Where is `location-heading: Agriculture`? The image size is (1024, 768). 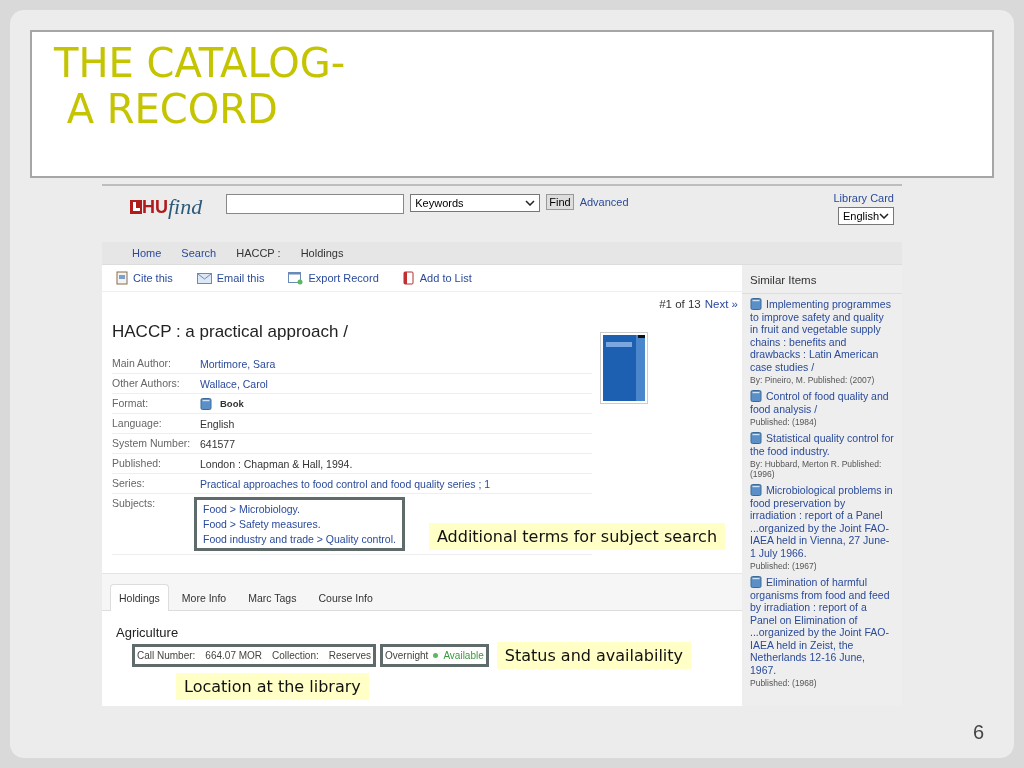 location-heading: Agriculture is located at coordinates (148, 632).